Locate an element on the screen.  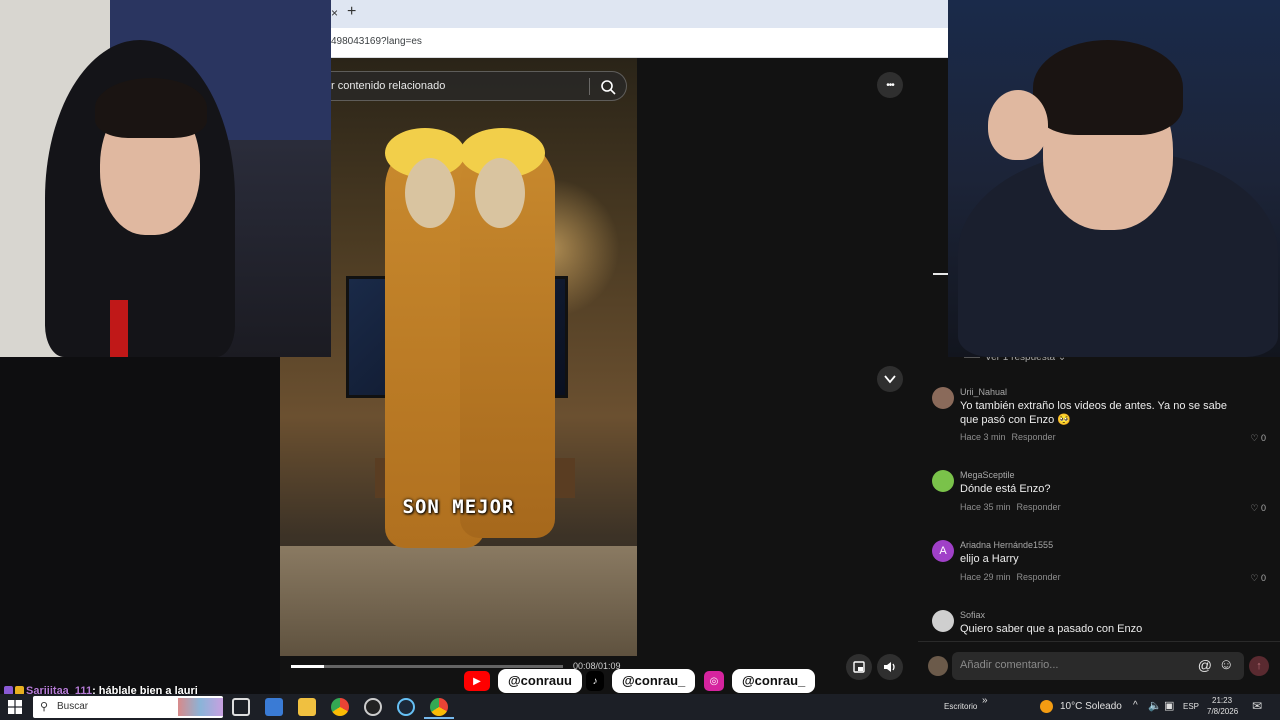
tiktok-handle: @conrau_ is located at coordinates (654, 681).